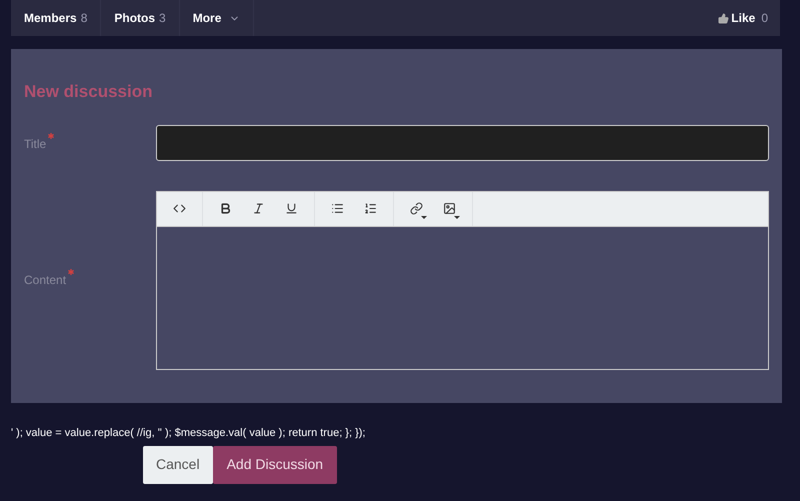 This screenshot has width=800, height=501. What do you see at coordinates (188, 433) in the screenshot?
I see `script-text: ' ); value = value.replace( //ig, '' ); $message.val( value ); return true; }; });` at bounding box center [188, 433].